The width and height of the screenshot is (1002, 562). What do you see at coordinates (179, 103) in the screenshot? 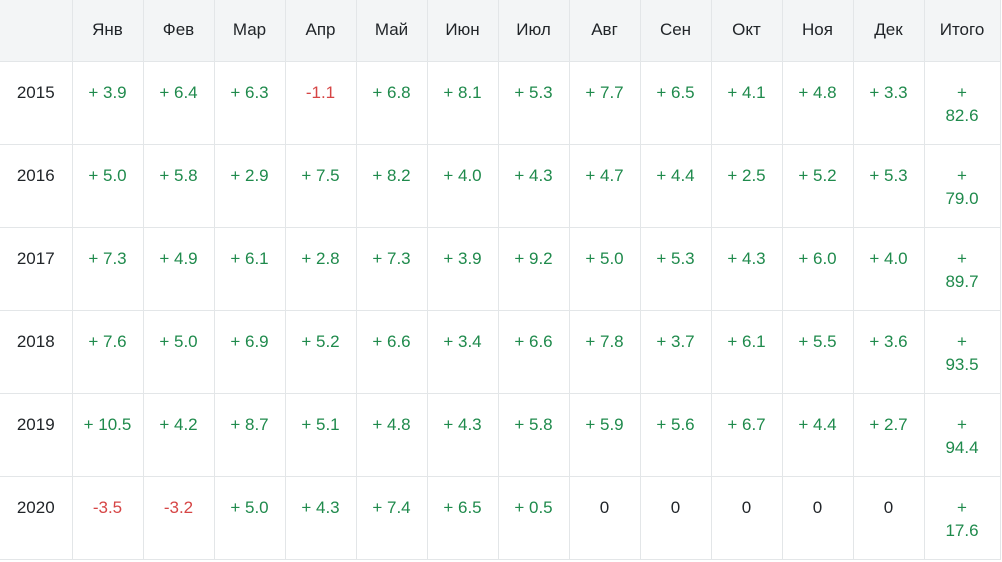
I see `month-value-cell: + 6.4` at bounding box center [179, 103].